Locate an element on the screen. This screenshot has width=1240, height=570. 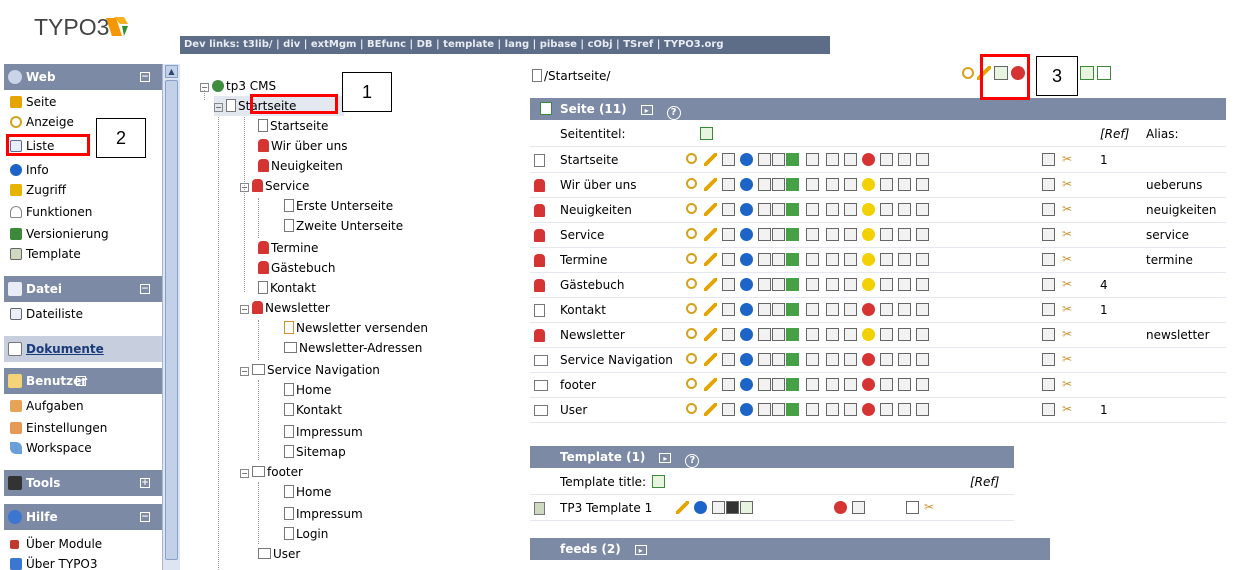
table-row: footer ✂ is located at coordinates (878, 385).